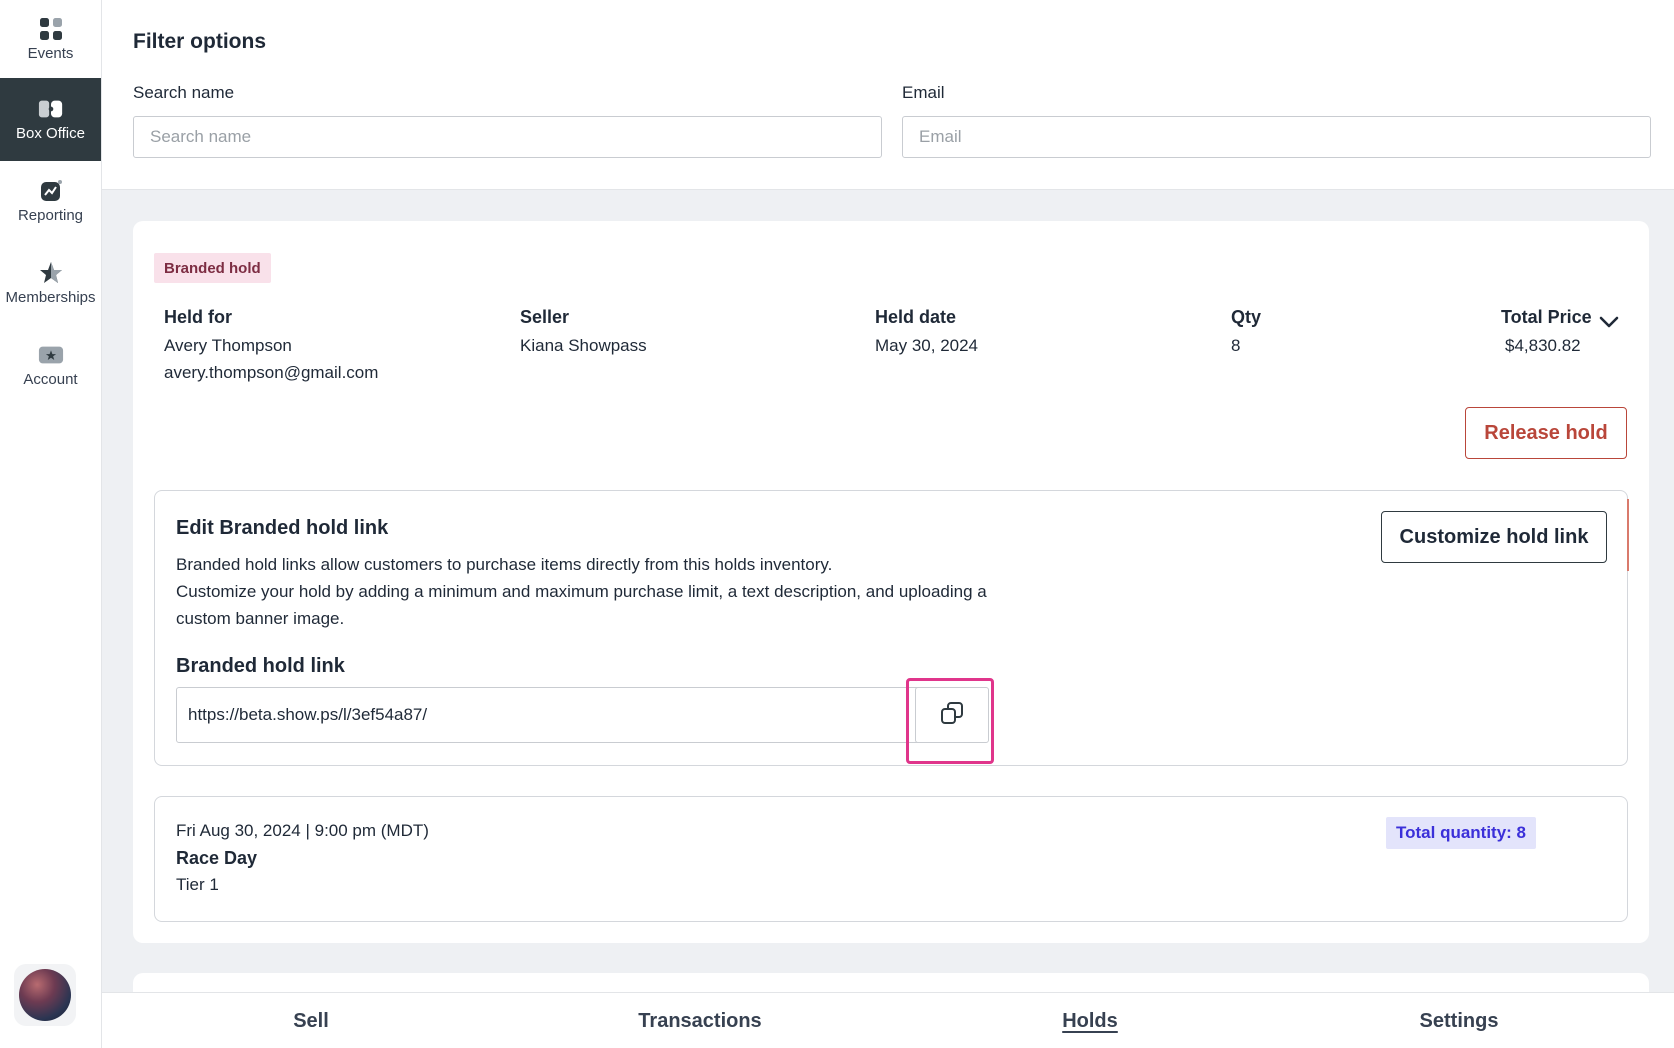 The image size is (1674, 1048). Describe the element at coordinates (888, 1020) in the screenshot. I see `bottom-tabs: Sell Transactions Holds Settings` at that location.